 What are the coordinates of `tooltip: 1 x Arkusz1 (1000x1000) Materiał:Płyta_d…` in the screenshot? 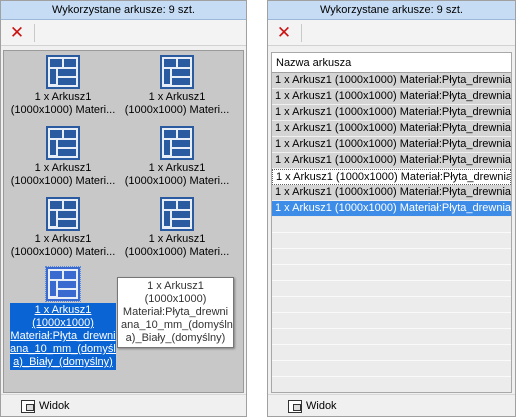 It's located at (175, 312).